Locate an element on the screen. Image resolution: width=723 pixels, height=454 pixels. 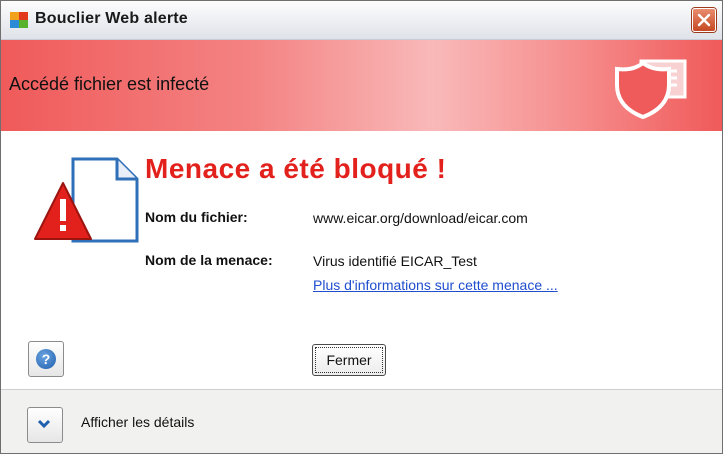
footer: Afficher les détails is located at coordinates (361, 421).